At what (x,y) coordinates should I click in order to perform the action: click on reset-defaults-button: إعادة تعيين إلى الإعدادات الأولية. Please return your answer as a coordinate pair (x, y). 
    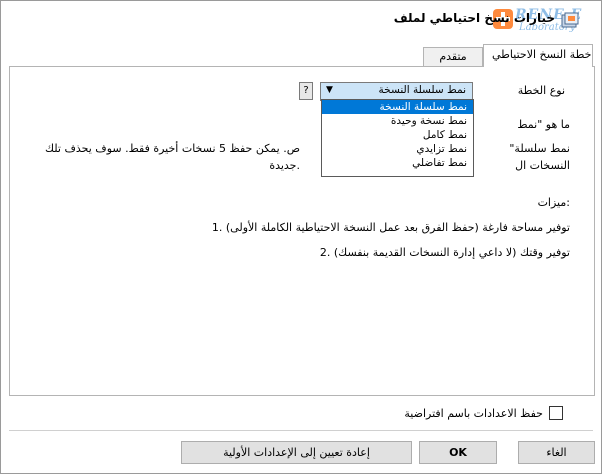
    Looking at the image, I should click on (296, 452).